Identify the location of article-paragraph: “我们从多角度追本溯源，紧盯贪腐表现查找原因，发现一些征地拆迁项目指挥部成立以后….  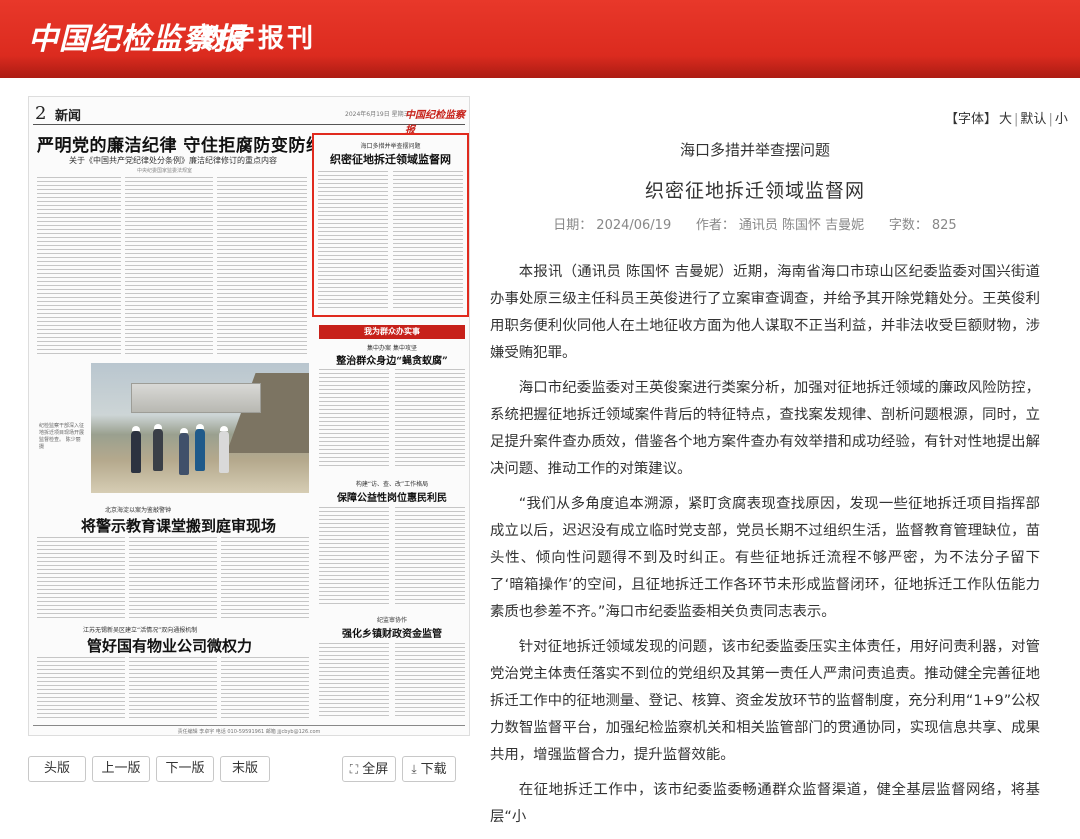
(765, 558).